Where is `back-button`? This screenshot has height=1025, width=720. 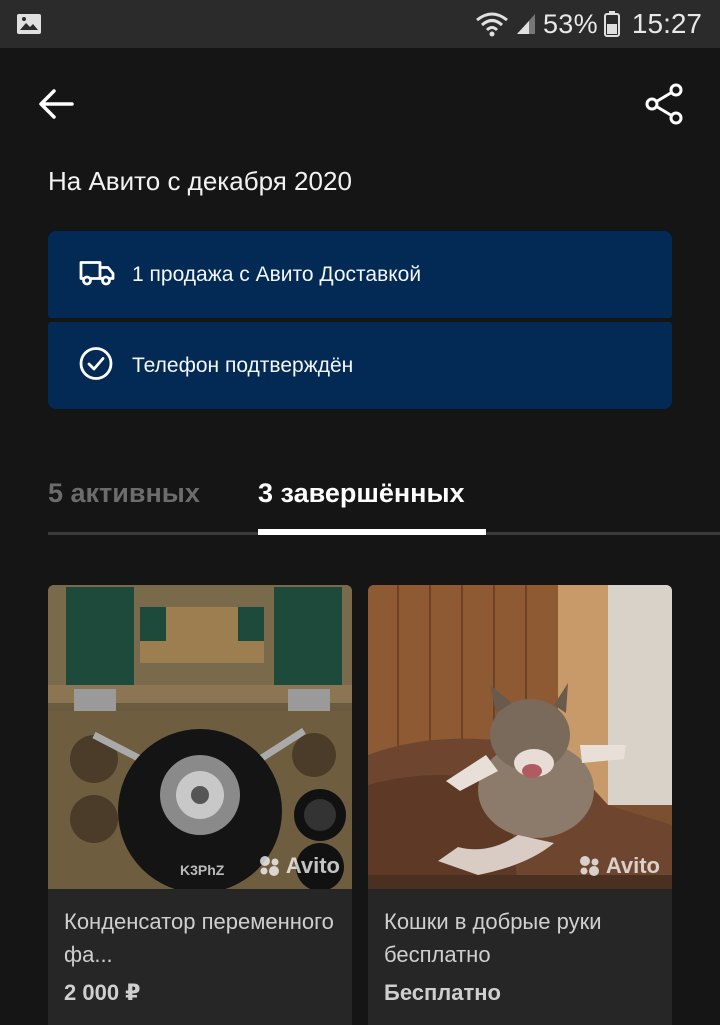 back-button is located at coordinates (56, 104).